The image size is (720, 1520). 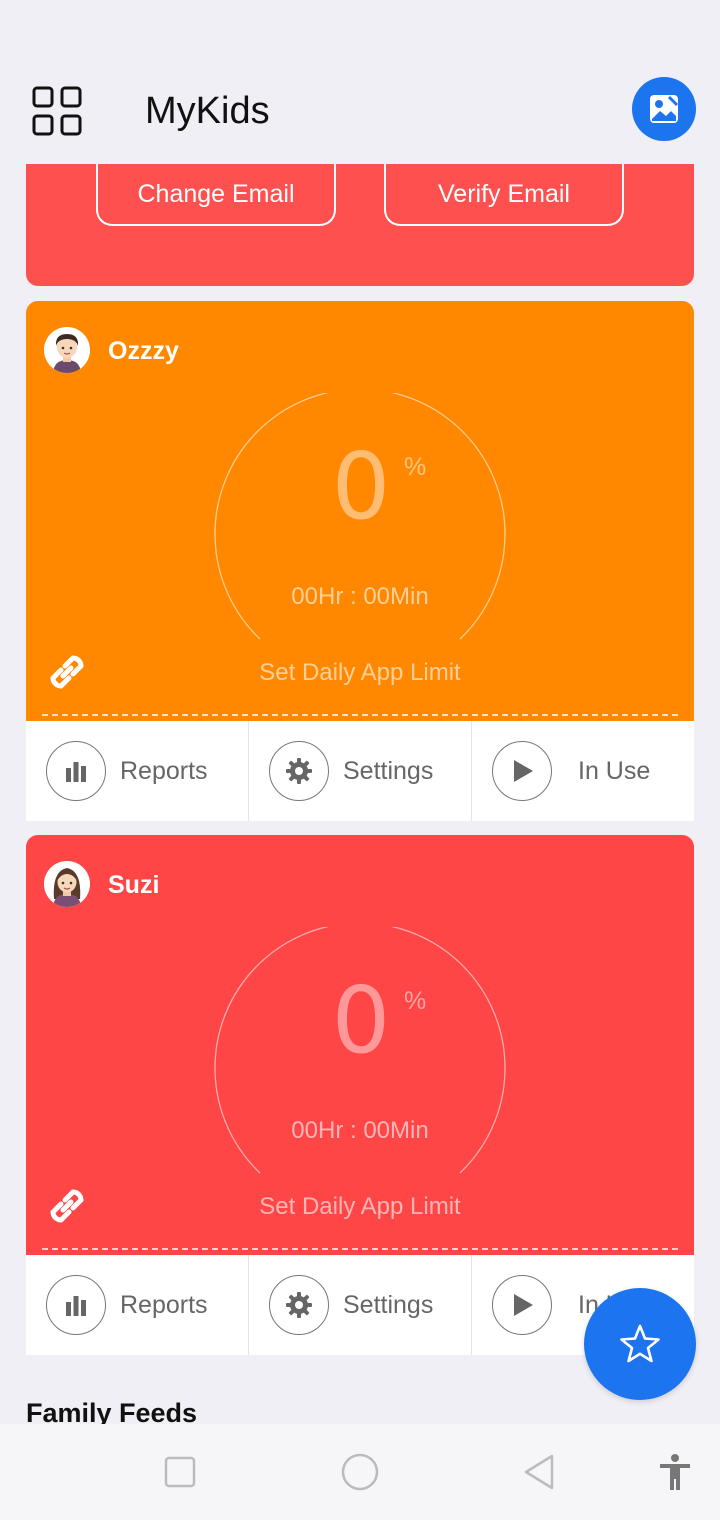 I want to click on image-edit-icon, so click(x=664, y=109).